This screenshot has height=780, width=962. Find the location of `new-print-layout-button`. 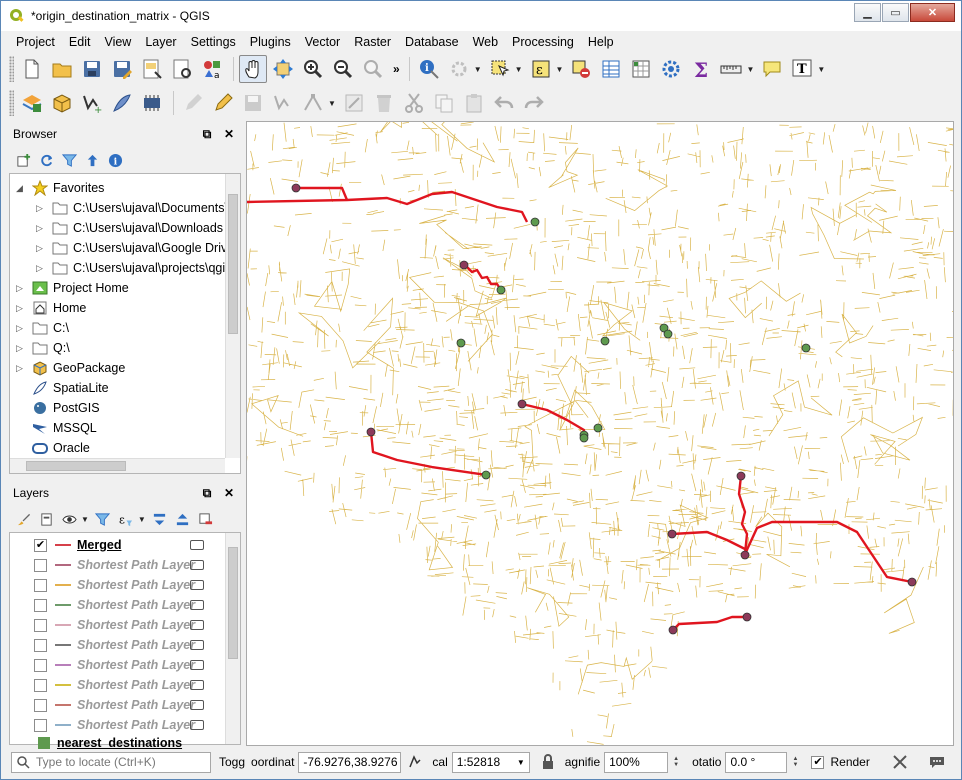

new-print-layout-button is located at coordinates (152, 69).